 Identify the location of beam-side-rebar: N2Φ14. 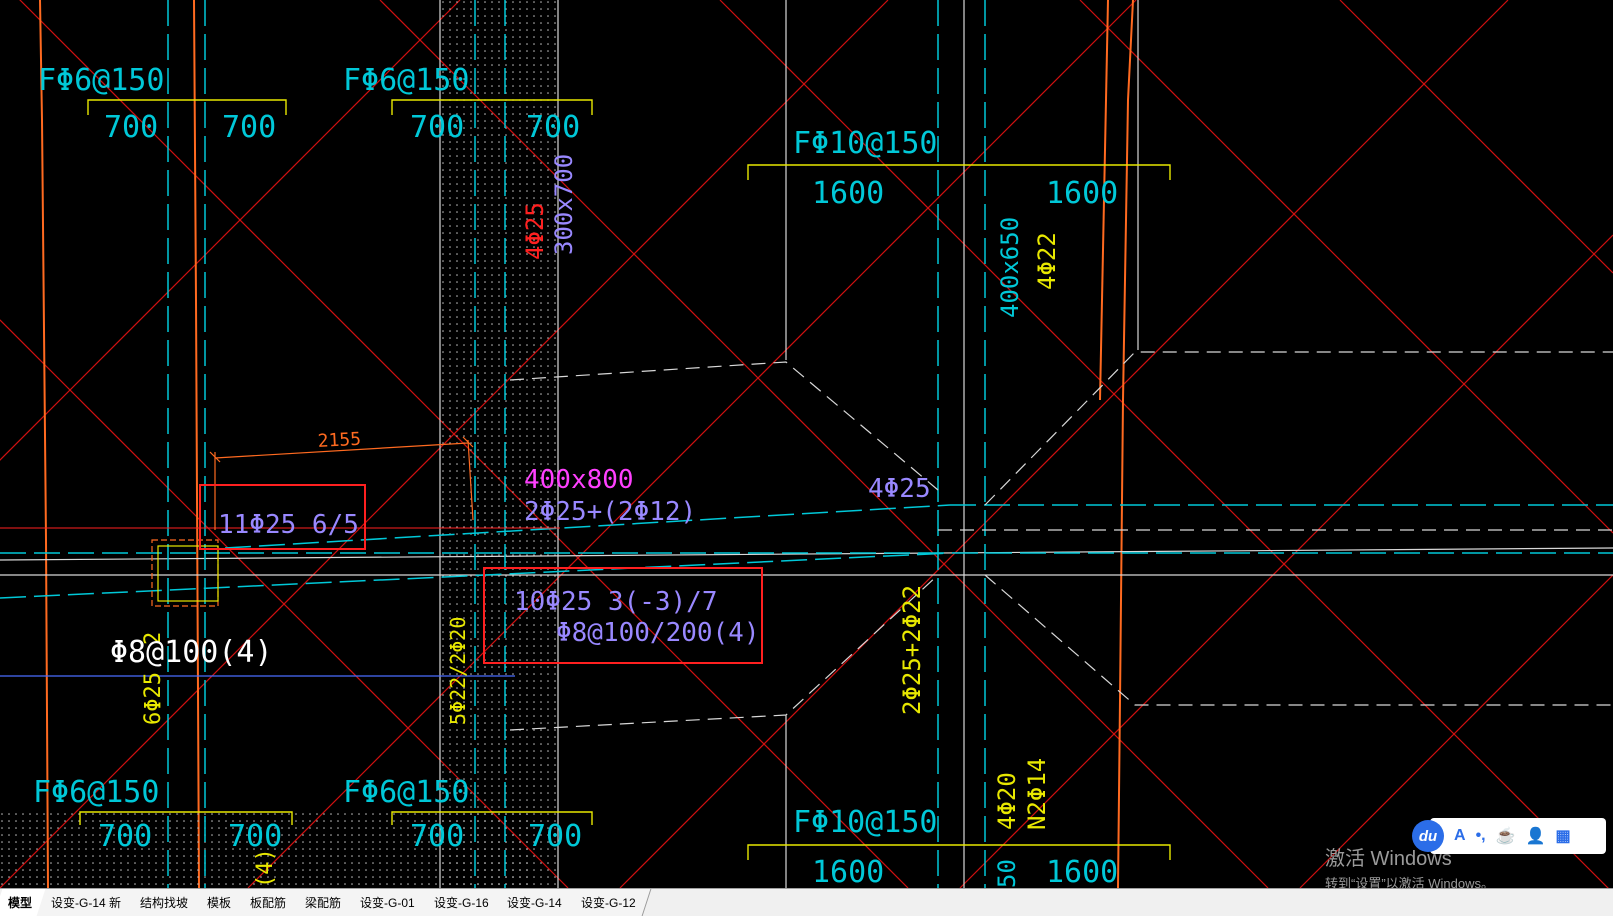
(1037, 794).